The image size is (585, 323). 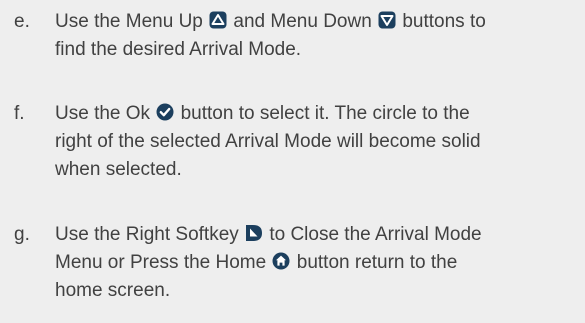 I want to click on text-segment: buttons to, so click(x=444, y=21).